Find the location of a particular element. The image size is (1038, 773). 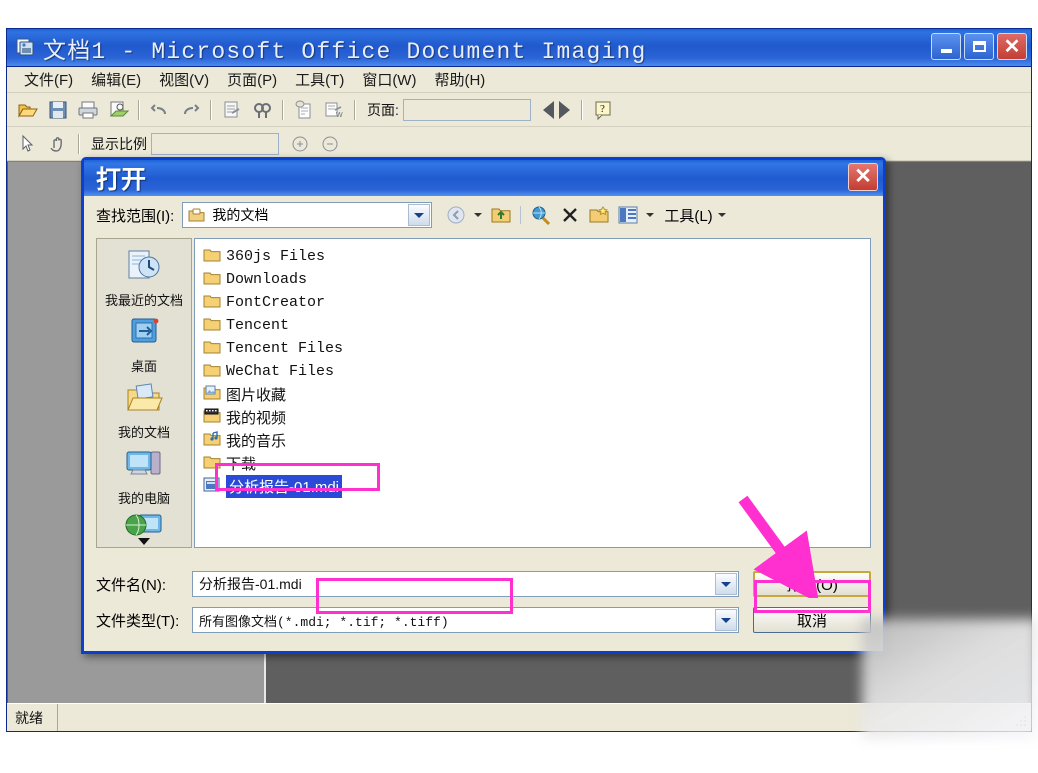

help-icon: ? is located at coordinates (603, 110).